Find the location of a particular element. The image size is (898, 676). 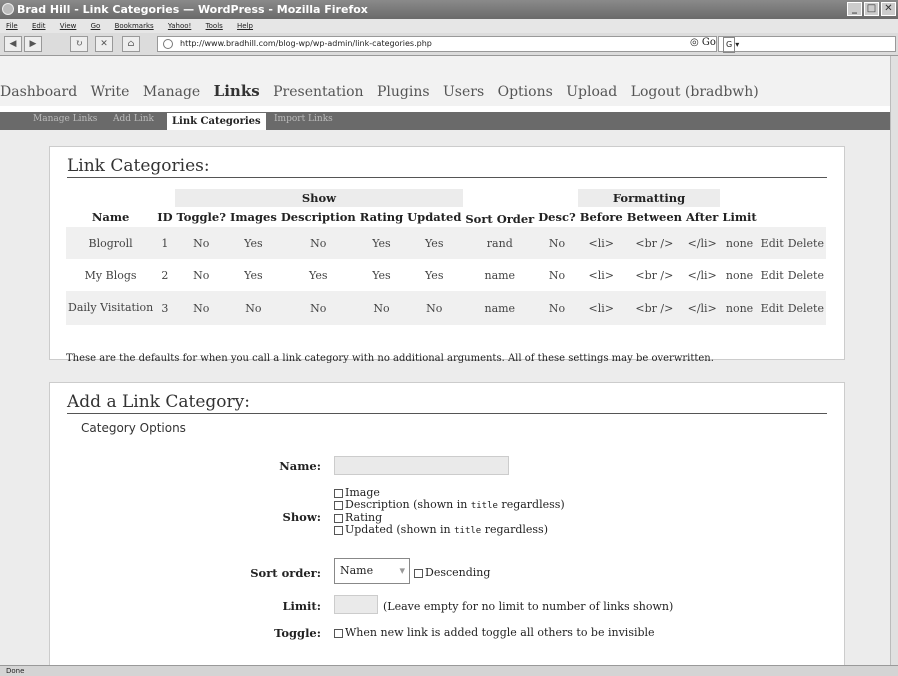

maximize-icon: □ is located at coordinates (871, 9).